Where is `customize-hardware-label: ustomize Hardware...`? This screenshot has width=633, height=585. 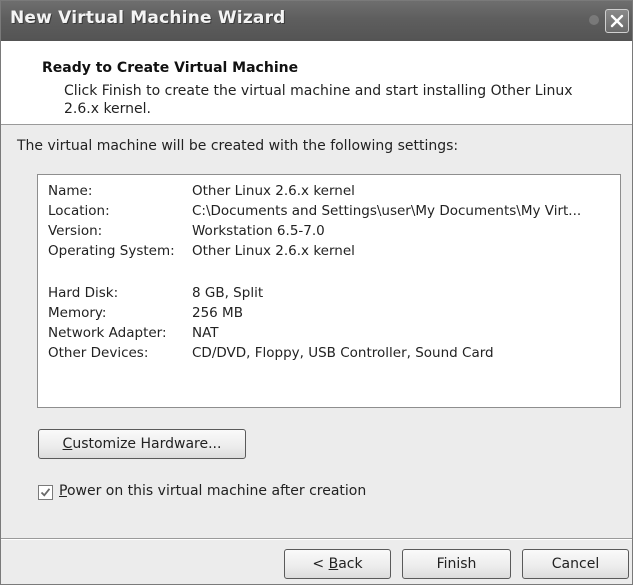 customize-hardware-label: ustomize Hardware... is located at coordinates (147, 444).